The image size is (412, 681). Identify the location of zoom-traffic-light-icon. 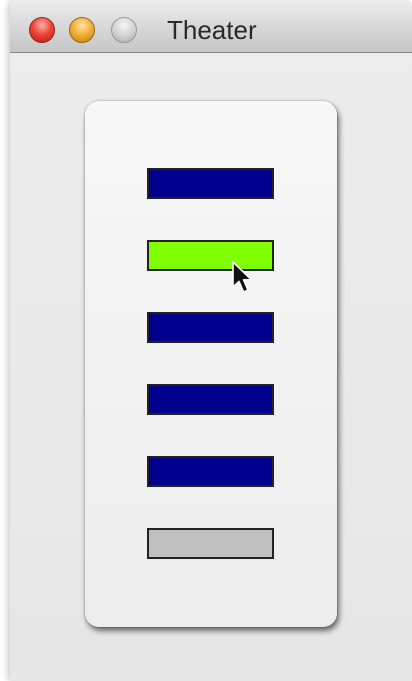
(124, 30).